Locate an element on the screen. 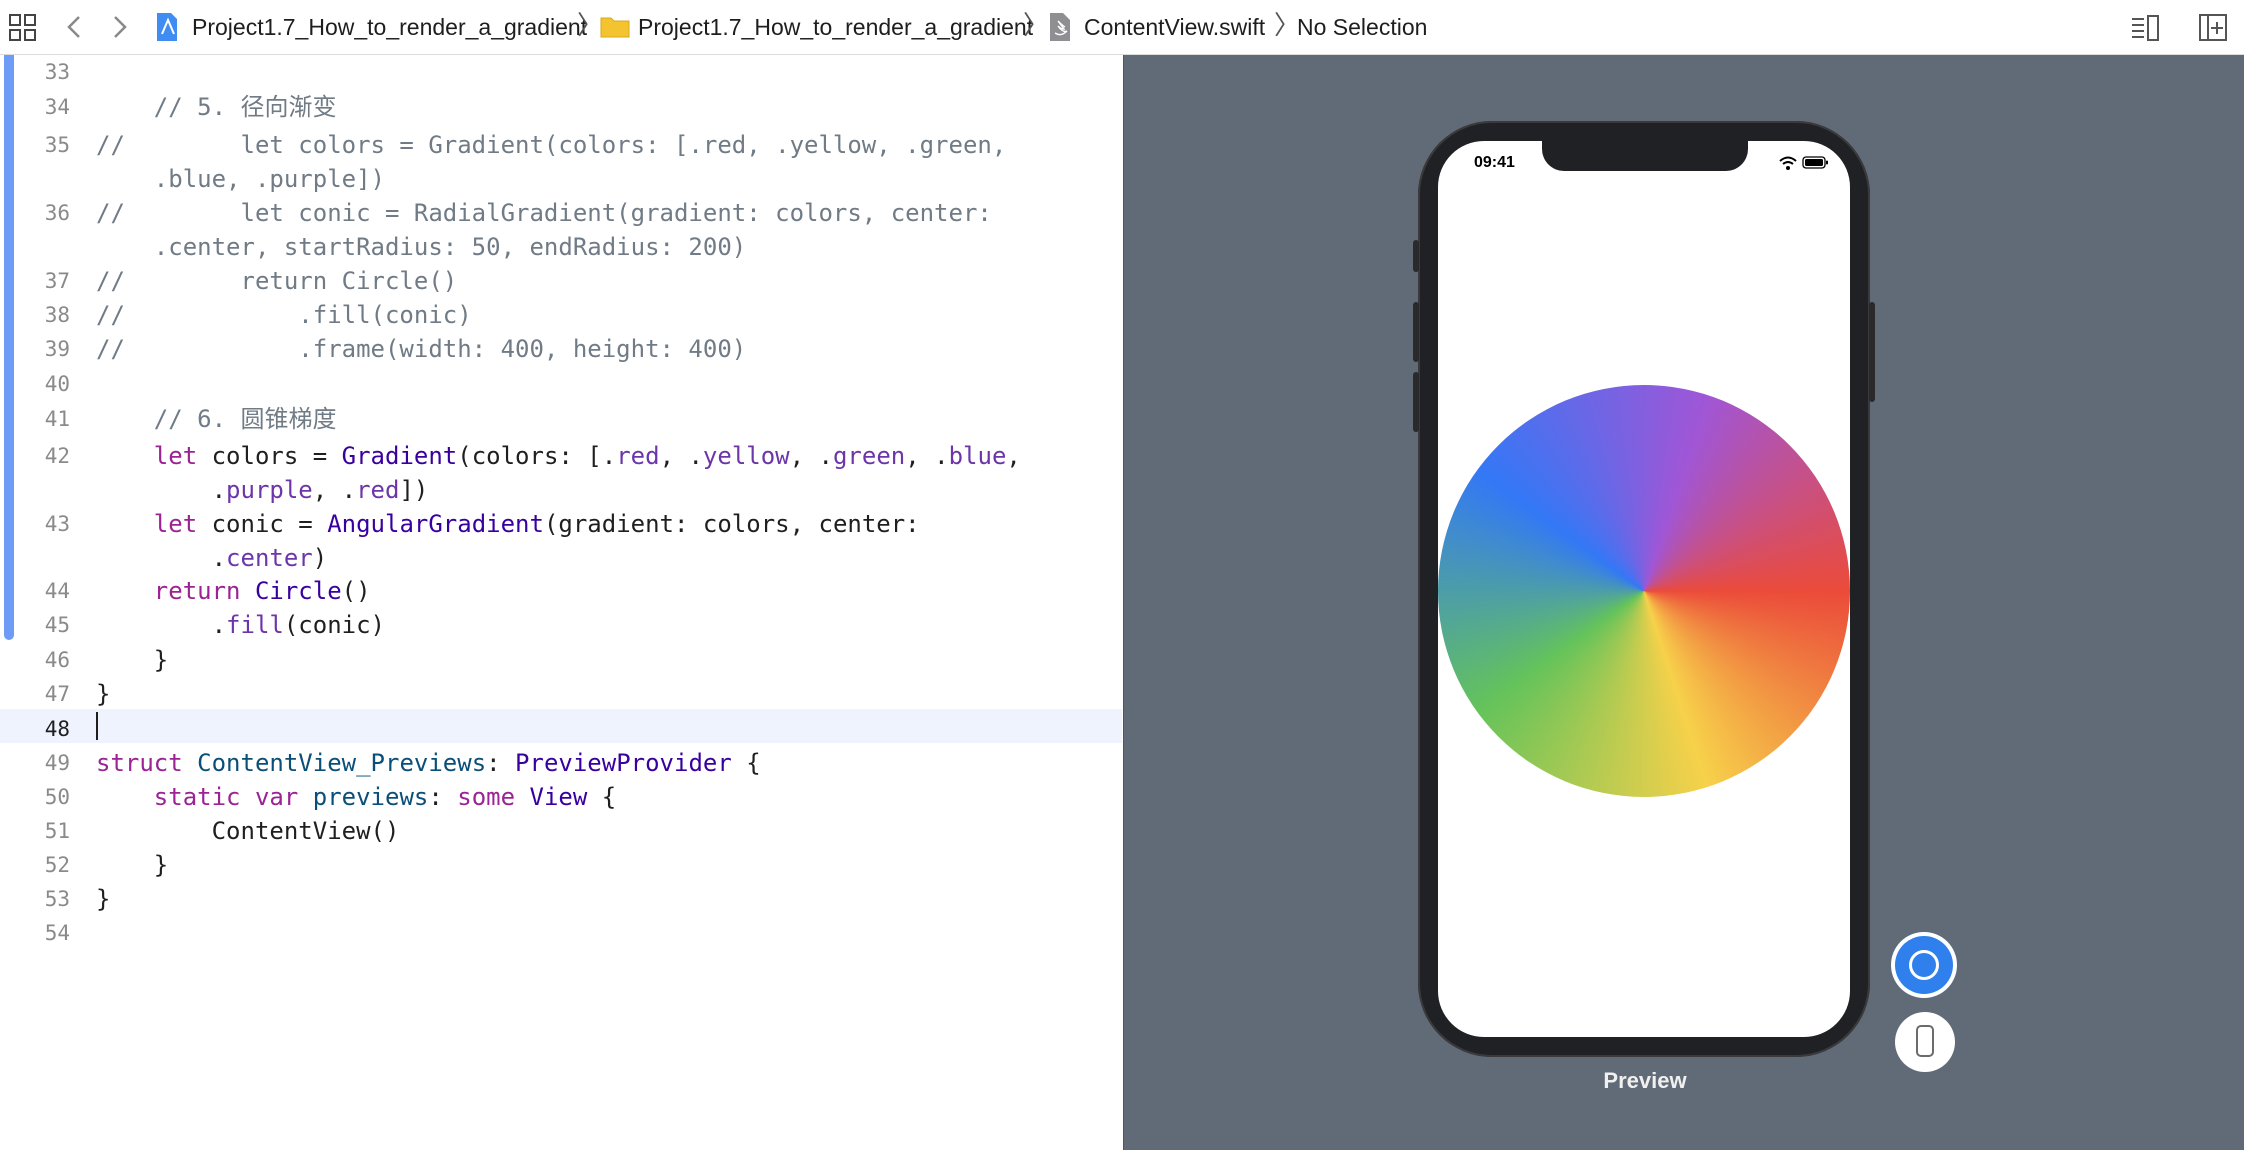 Image resolution: width=2244 pixels, height=1150 pixels. line-number: 42 is located at coordinates (57, 456).